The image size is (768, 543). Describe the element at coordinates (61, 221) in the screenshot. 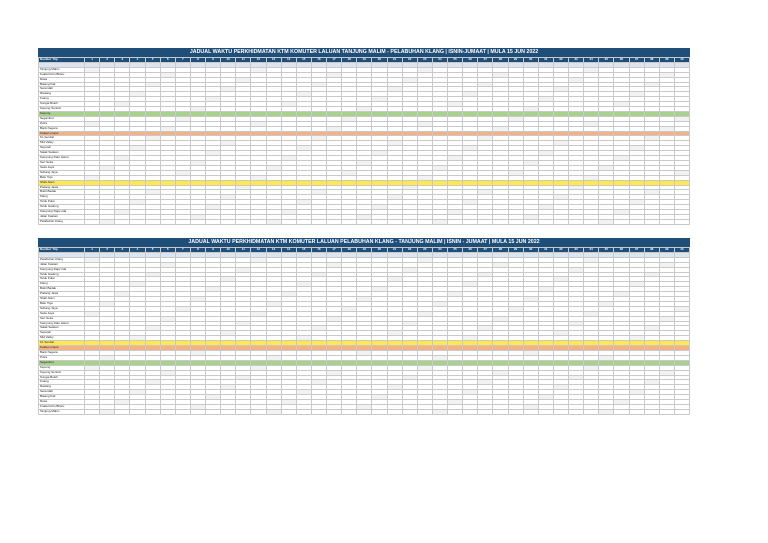

I see `station-name: Pelabuhan Klang` at that location.